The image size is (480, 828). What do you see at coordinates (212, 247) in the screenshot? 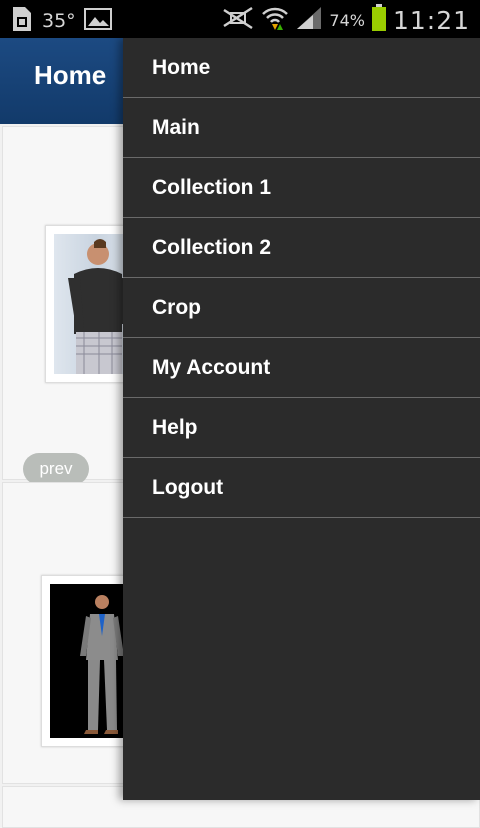
I see `menu-item-label: Collection 2` at bounding box center [212, 247].